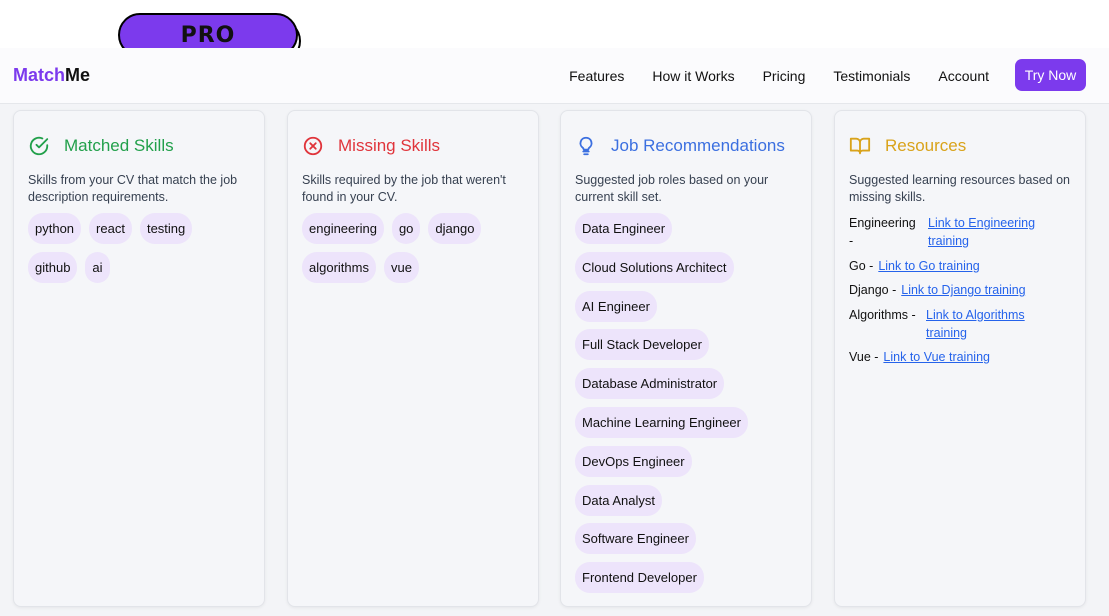  What do you see at coordinates (406, 228) in the screenshot?
I see `skill-chip: go` at bounding box center [406, 228].